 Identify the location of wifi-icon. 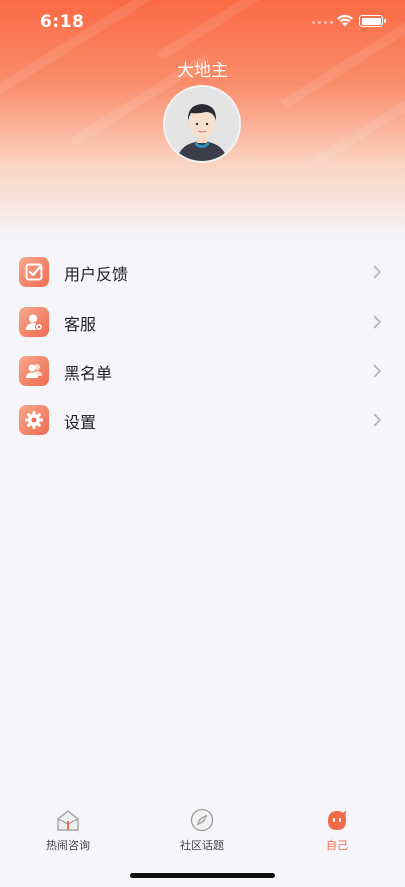
(345, 20).